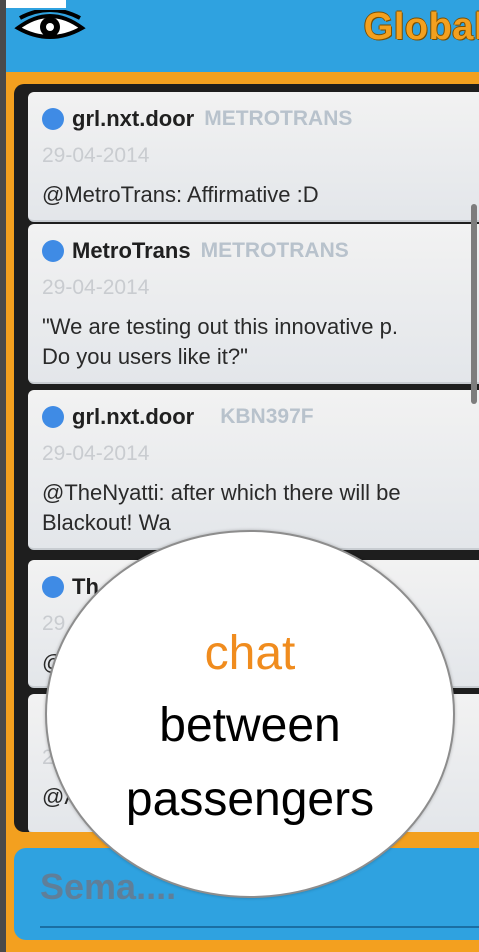  What do you see at coordinates (250, 653) in the screenshot?
I see `callout-line-1: chat` at bounding box center [250, 653].